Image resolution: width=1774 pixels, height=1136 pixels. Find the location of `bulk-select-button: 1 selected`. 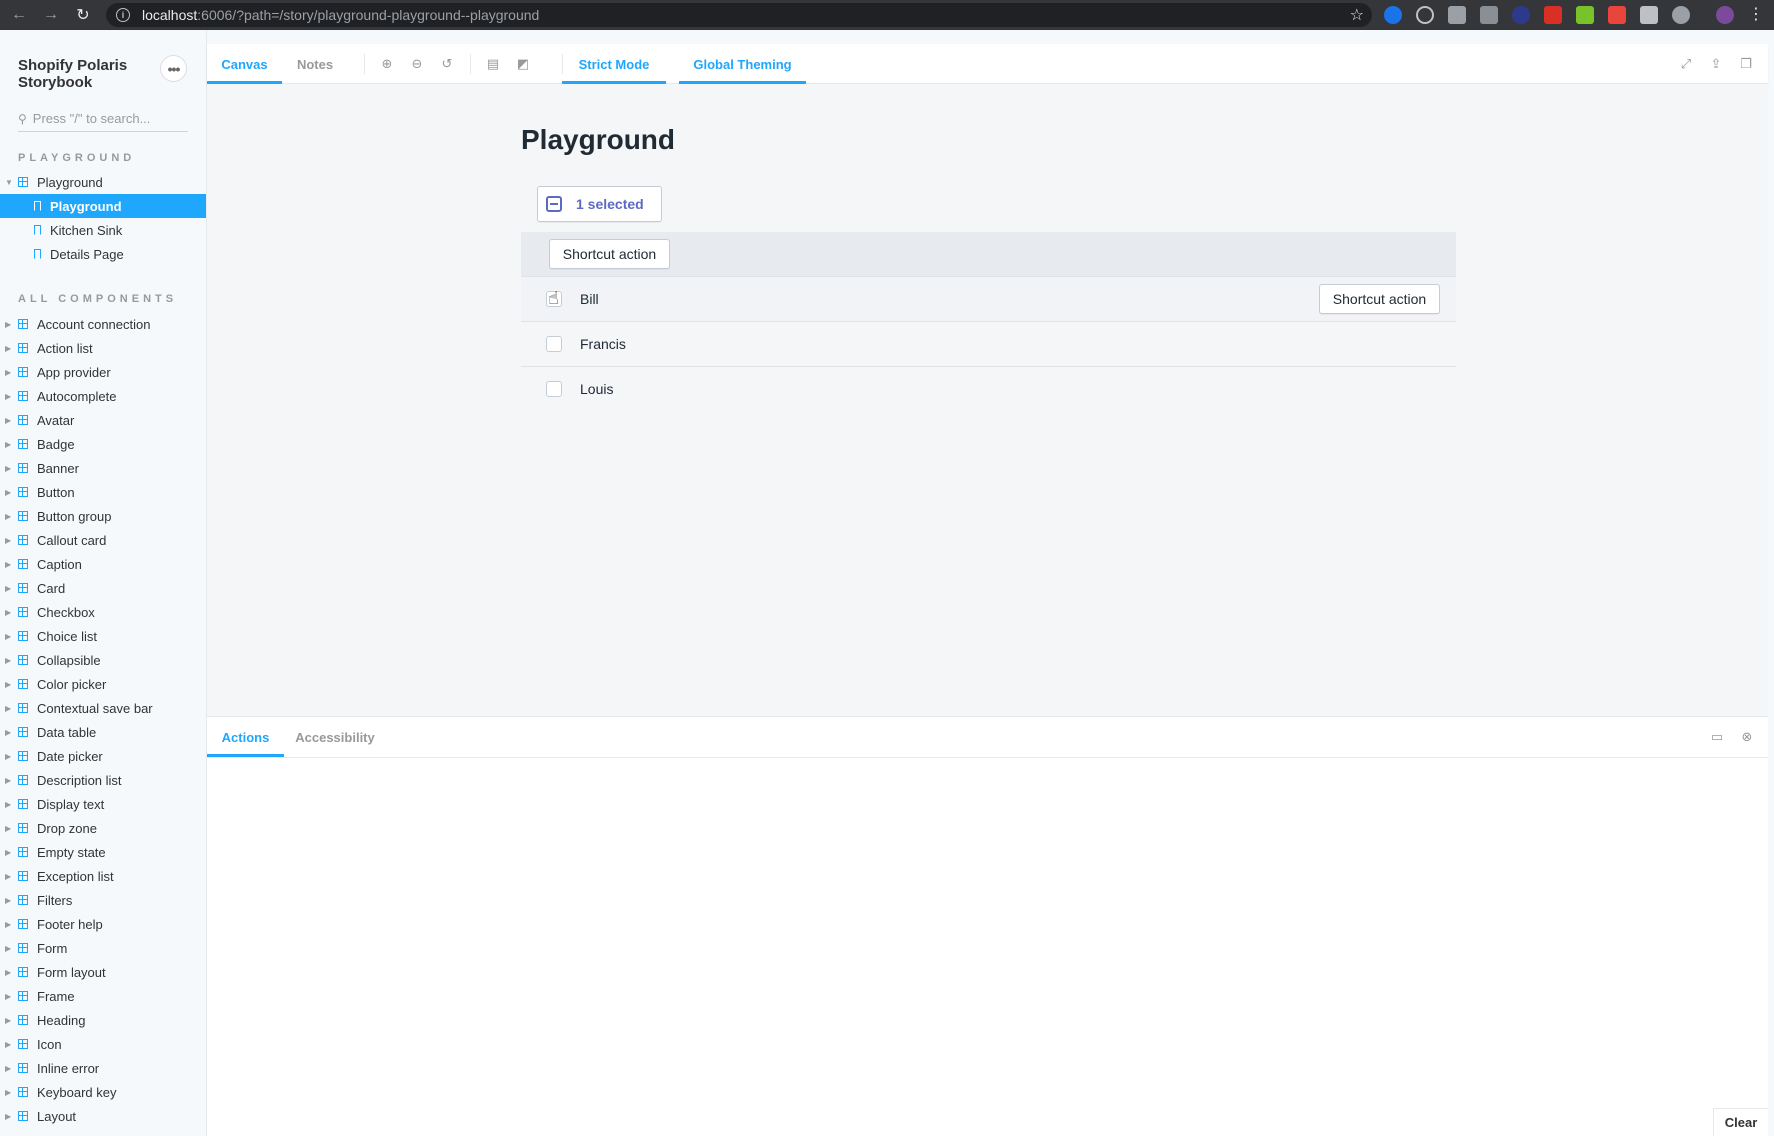

bulk-select-button: 1 selected is located at coordinates (599, 204).